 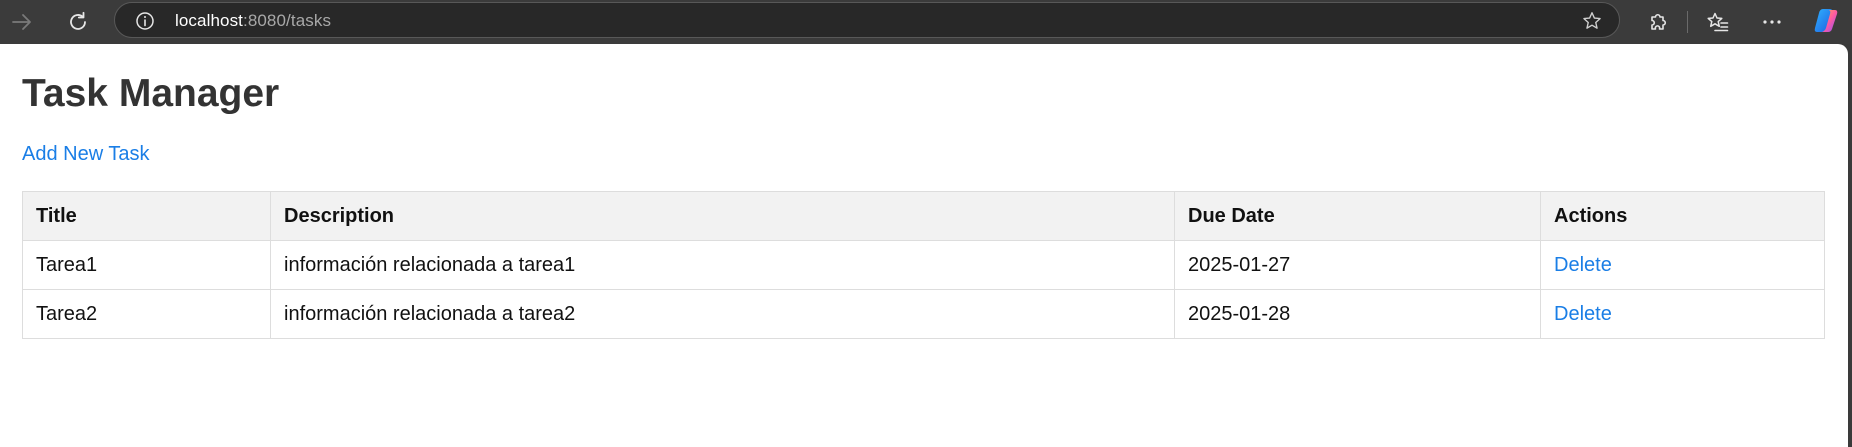 What do you see at coordinates (146, 314) in the screenshot?
I see `cell-title: Tarea2` at bounding box center [146, 314].